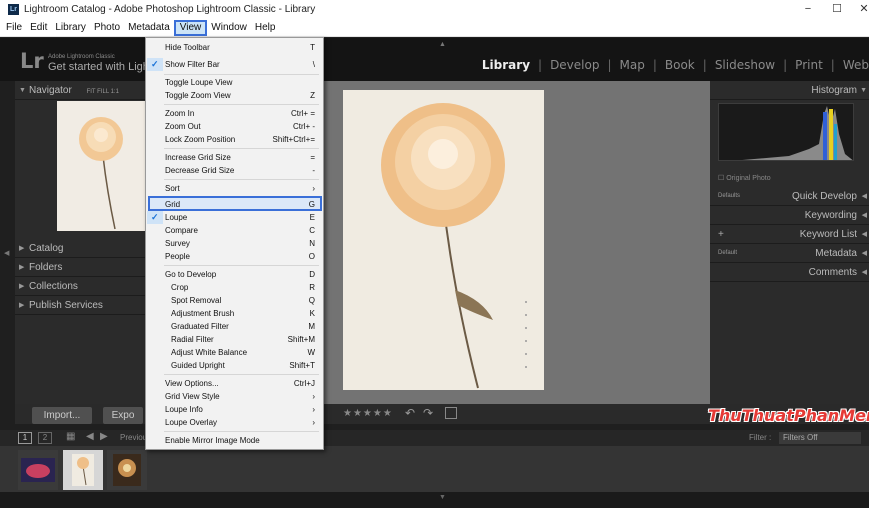 Image resolution: width=869 pixels, height=508 pixels. What do you see at coordinates (680, 65) in the screenshot?
I see `module-book: Book` at bounding box center [680, 65].